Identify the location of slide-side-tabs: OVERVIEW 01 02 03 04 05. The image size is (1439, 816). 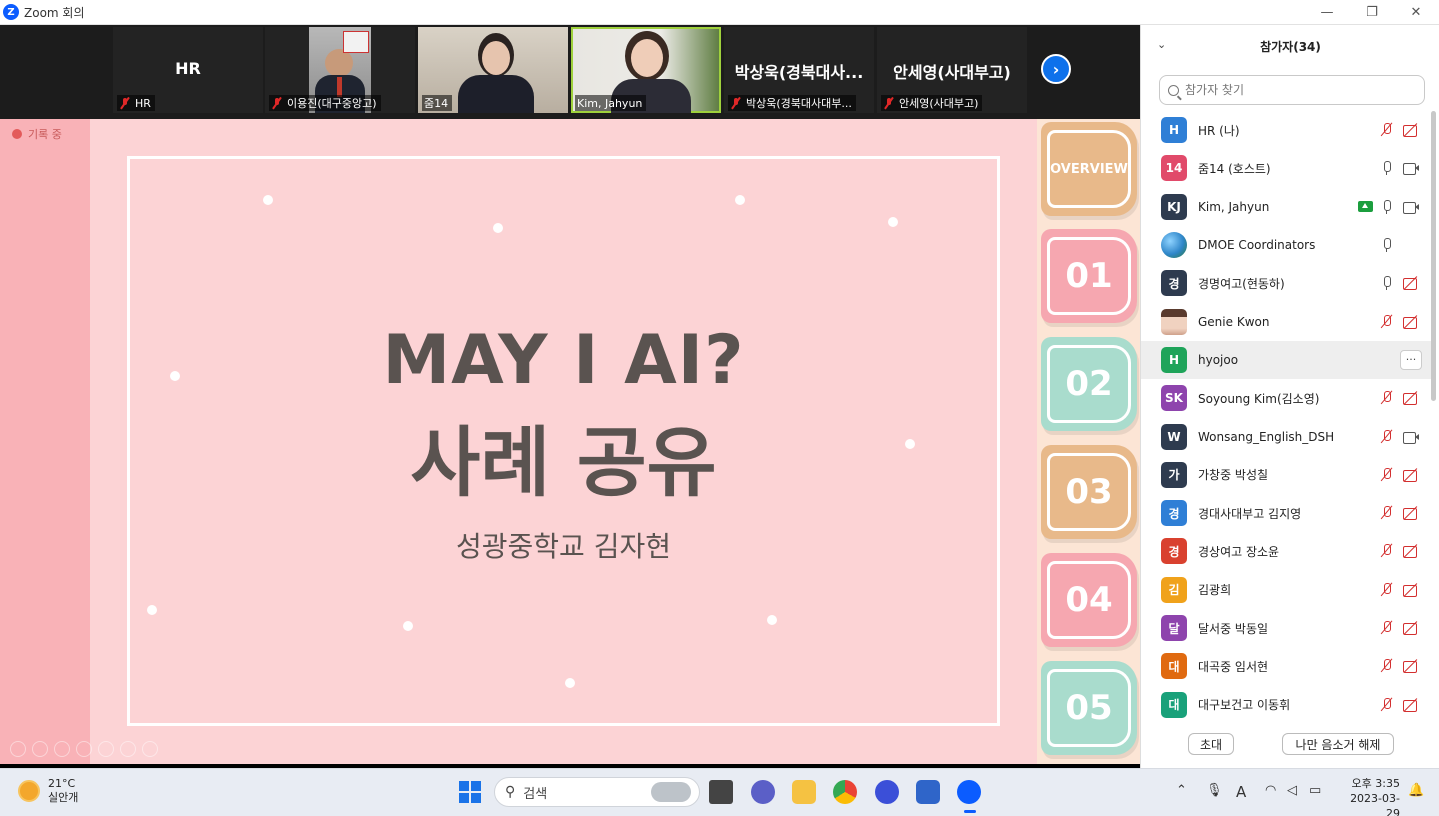
(1088, 441).